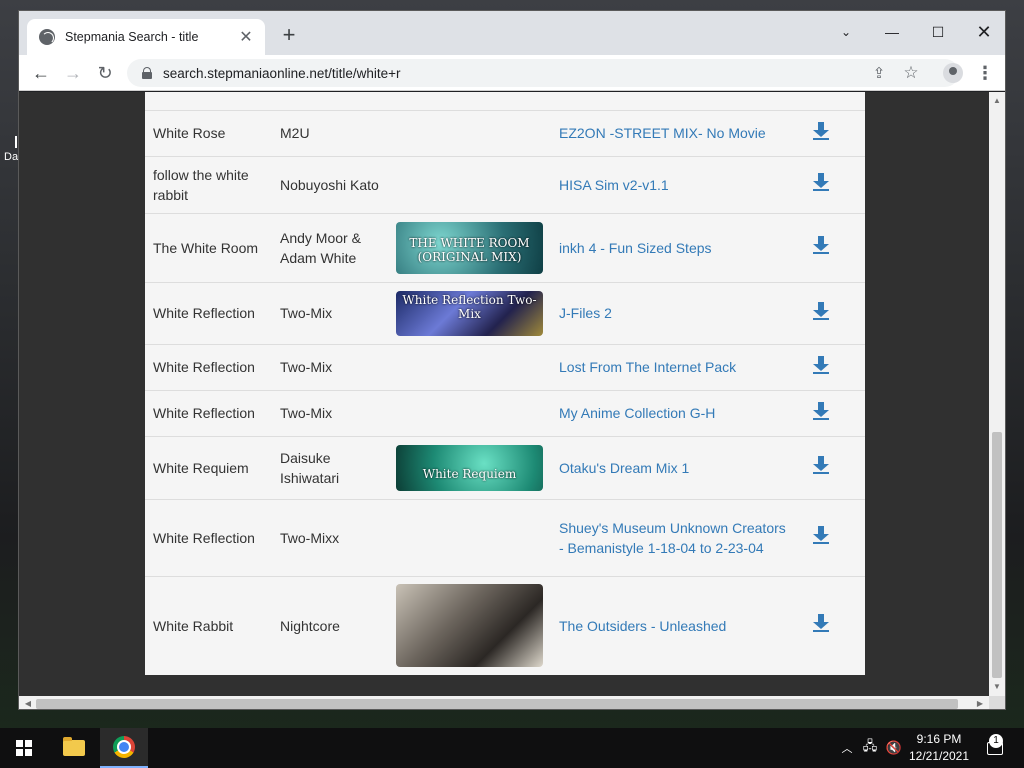 This screenshot has width=1024, height=768. What do you see at coordinates (282, 73) in the screenshot?
I see `url-text: search.stepmaniaonline.net/title/white+r` at bounding box center [282, 73].